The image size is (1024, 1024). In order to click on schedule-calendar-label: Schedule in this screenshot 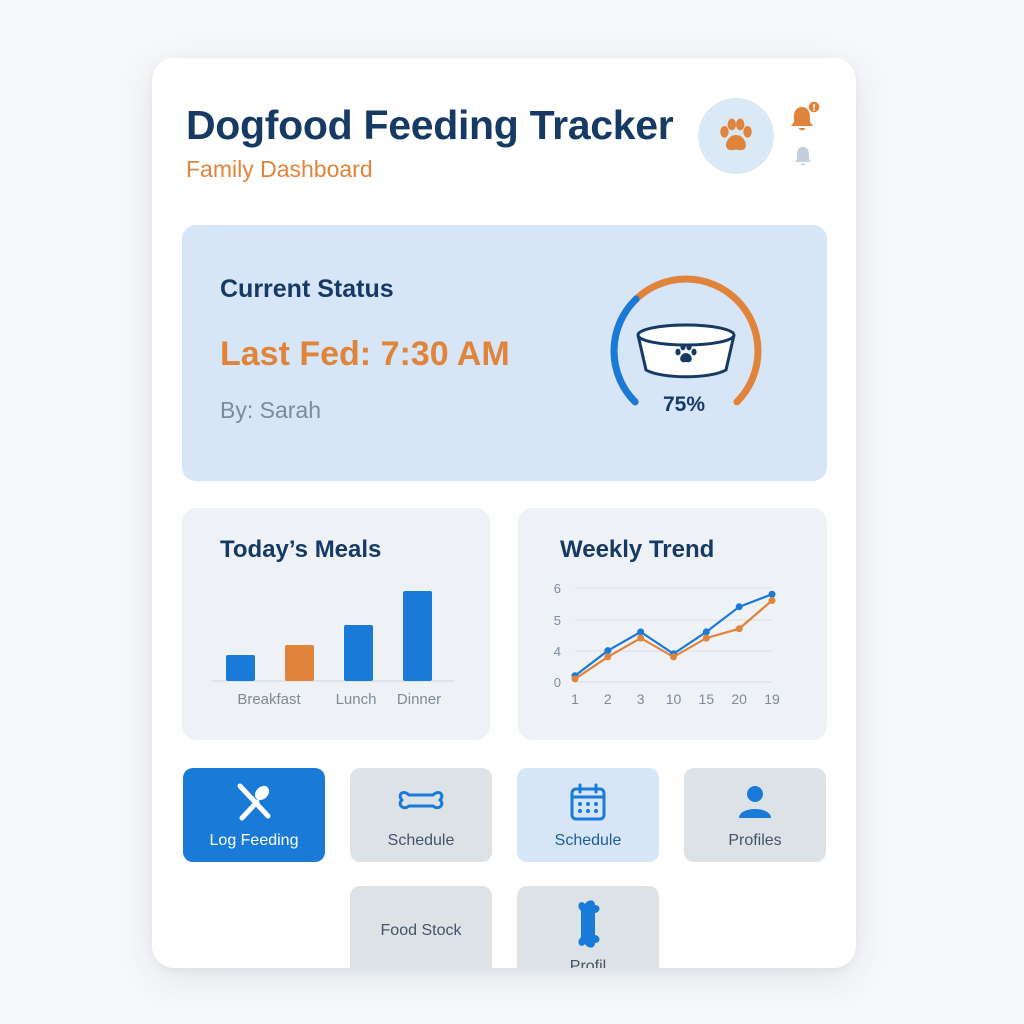, I will do `click(588, 840)`.